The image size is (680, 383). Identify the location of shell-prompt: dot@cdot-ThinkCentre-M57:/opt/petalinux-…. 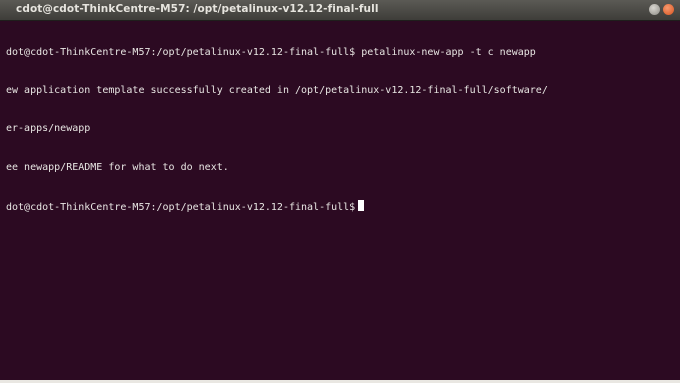
(181, 208).